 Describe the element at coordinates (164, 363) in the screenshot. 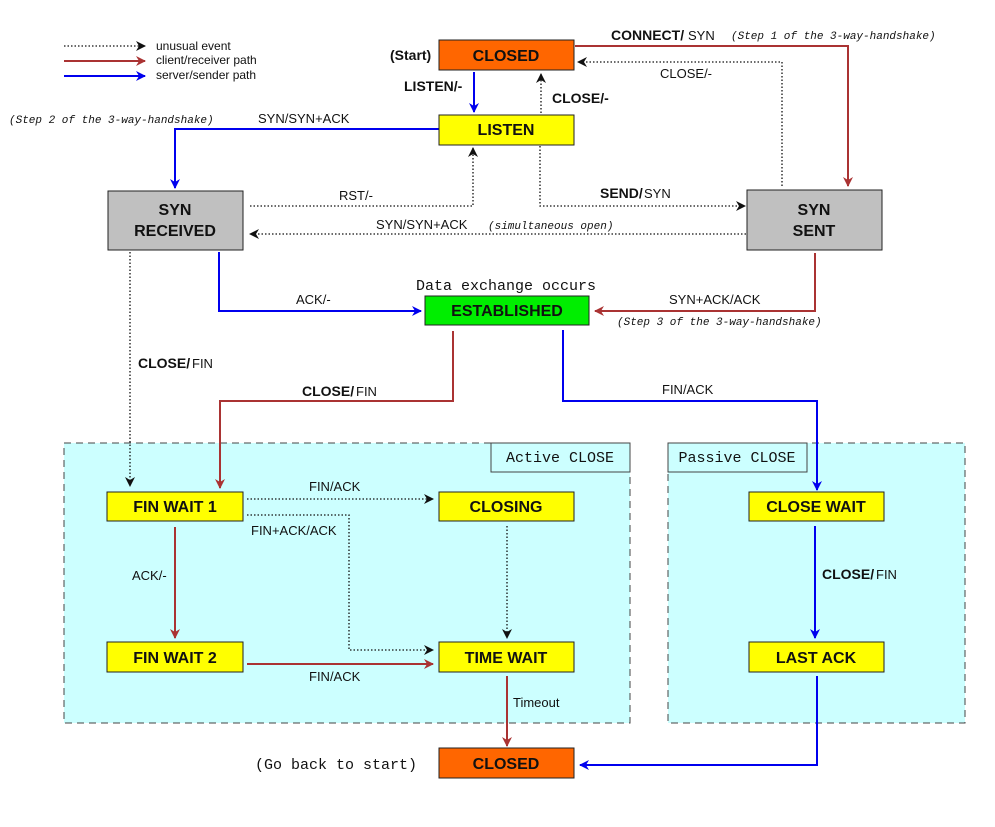

I see `label-close-fin-synrcvd-event: CLOSE/` at that location.